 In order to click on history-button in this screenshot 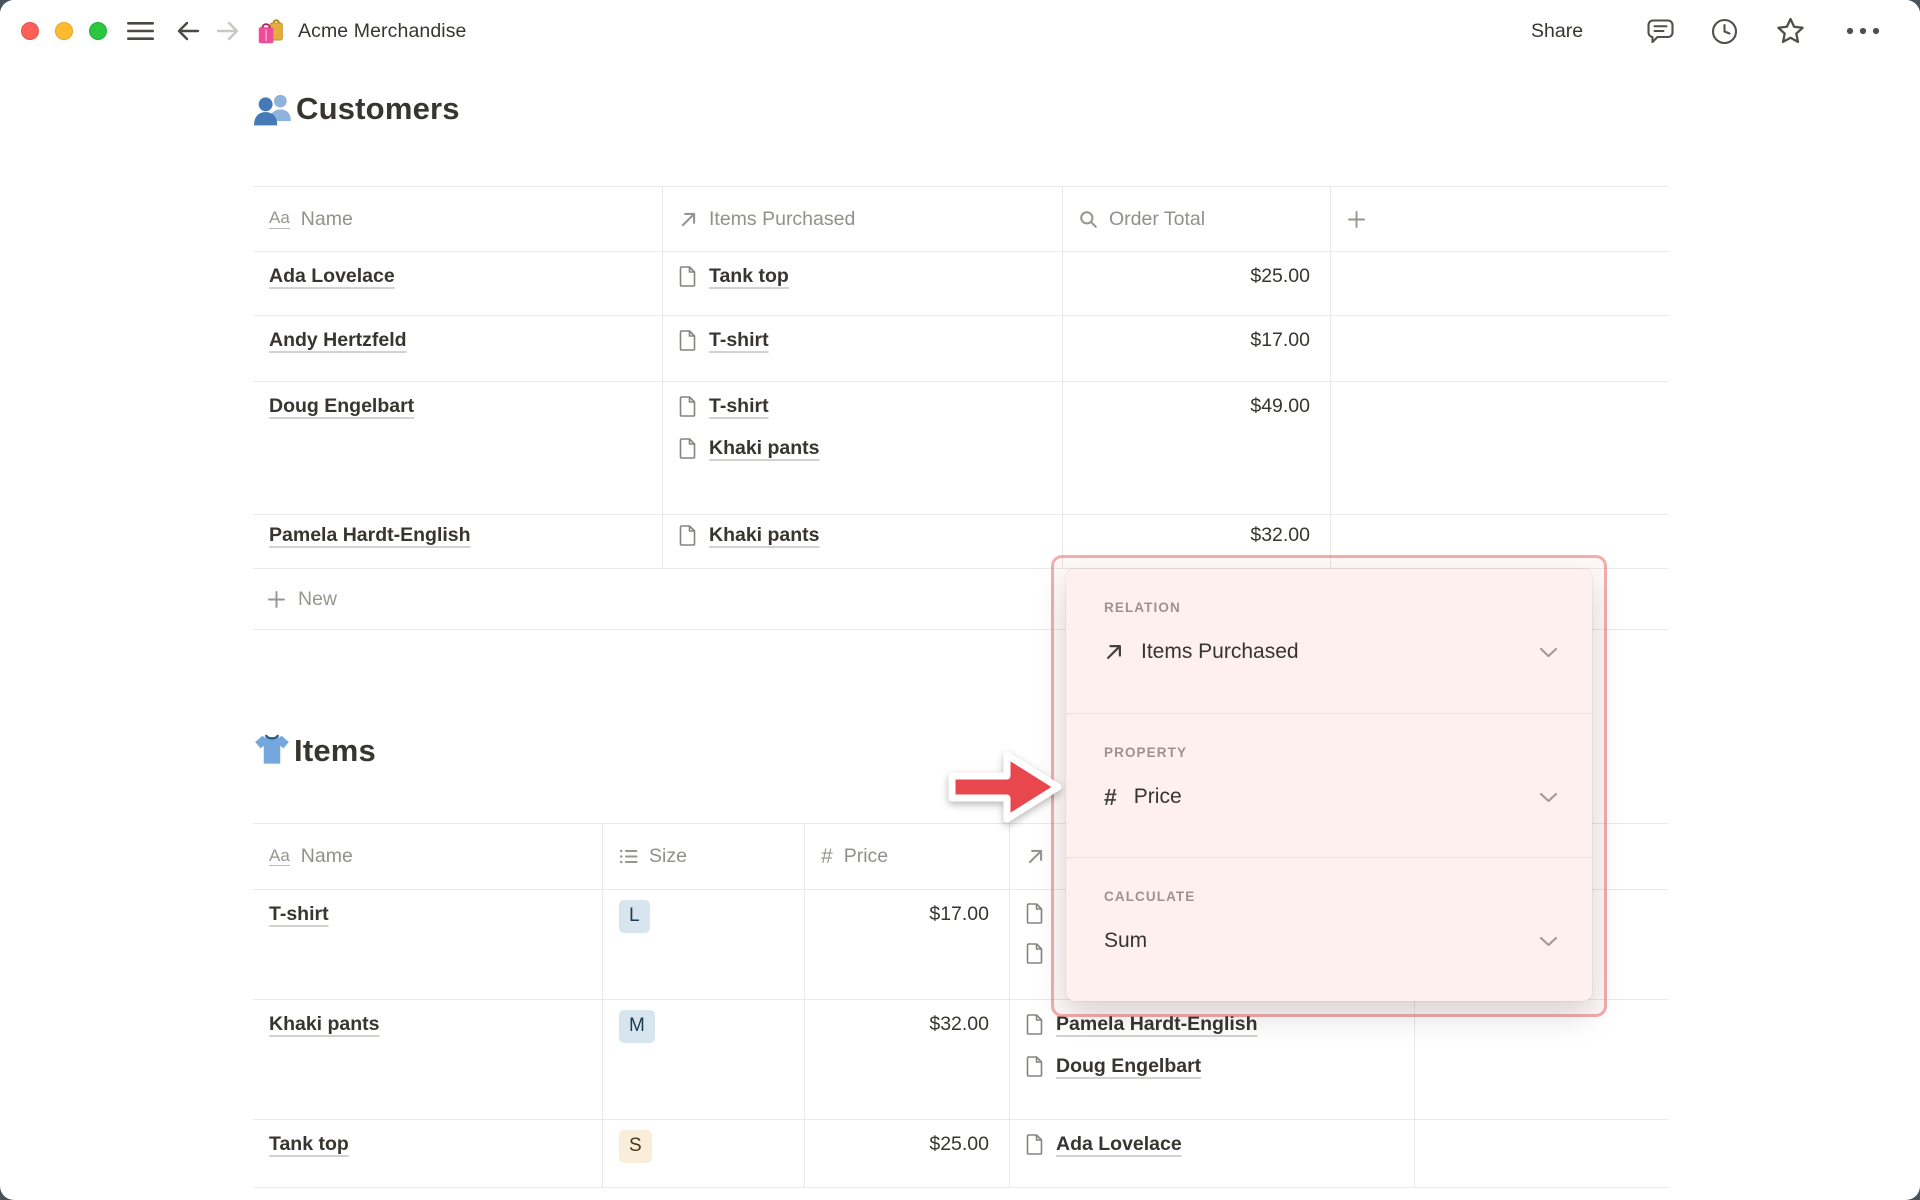, I will do `click(1724, 31)`.